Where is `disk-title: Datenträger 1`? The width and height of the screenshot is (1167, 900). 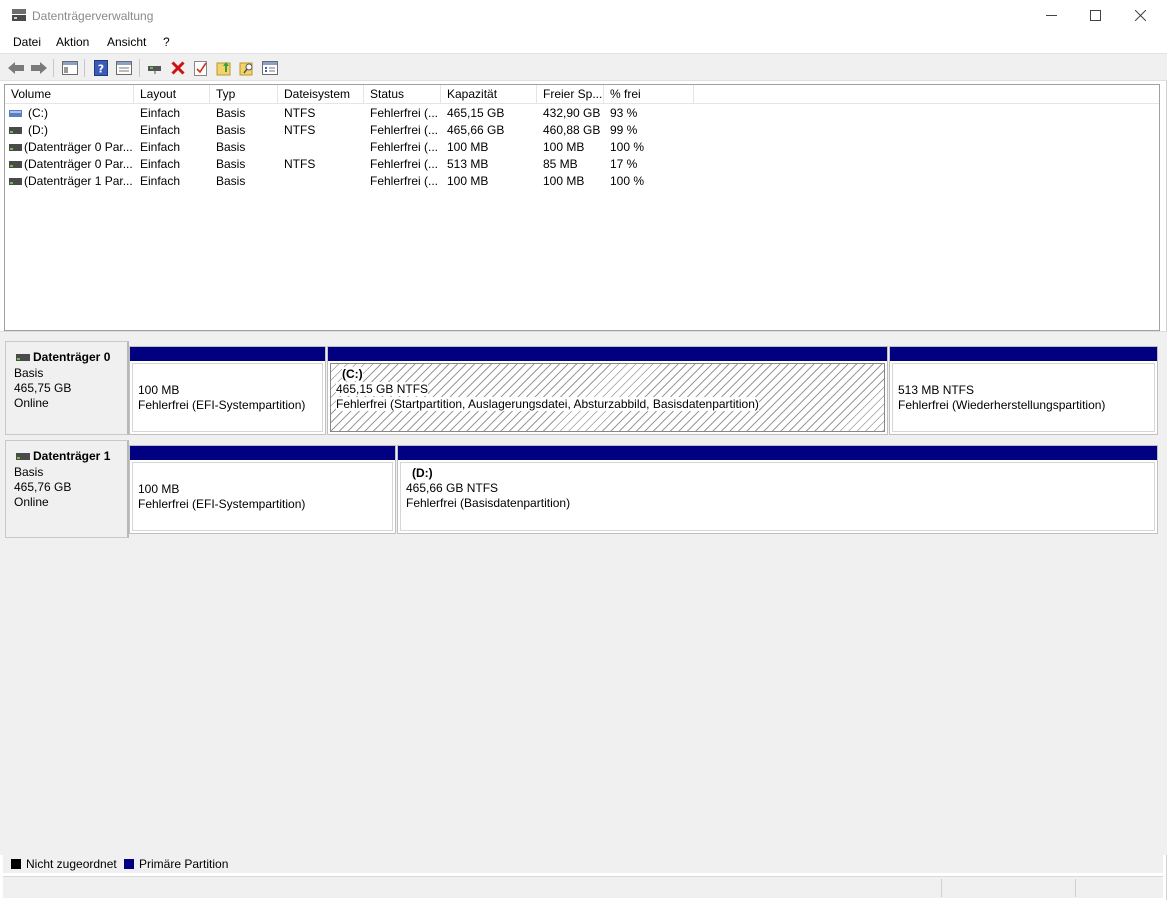
disk-title: Datenträger 1 is located at coordinates (63, 456).